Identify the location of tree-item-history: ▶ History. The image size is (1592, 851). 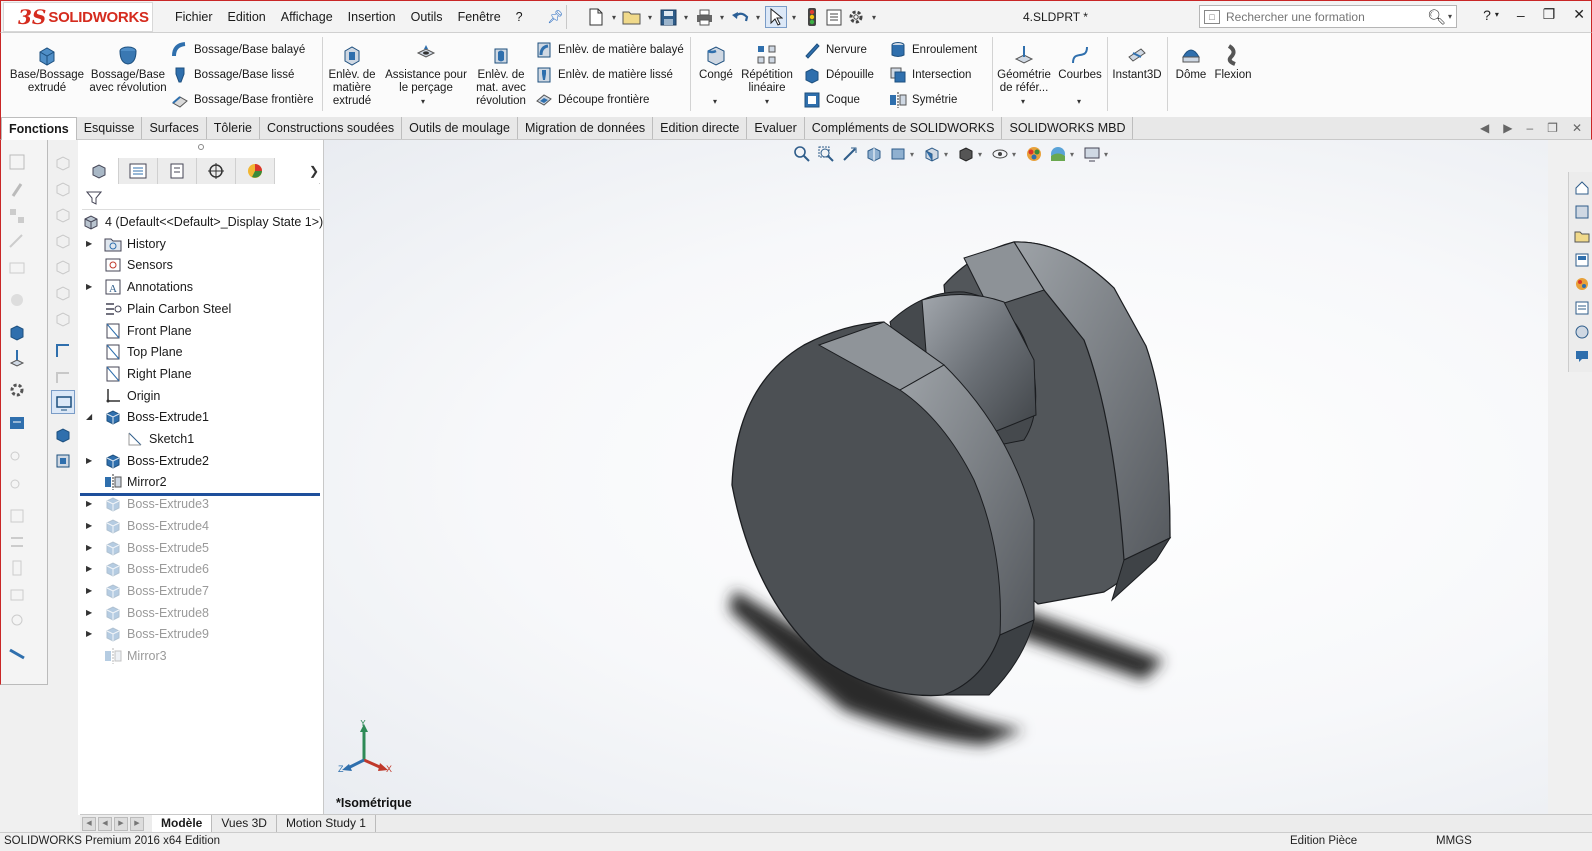
(126, 243).